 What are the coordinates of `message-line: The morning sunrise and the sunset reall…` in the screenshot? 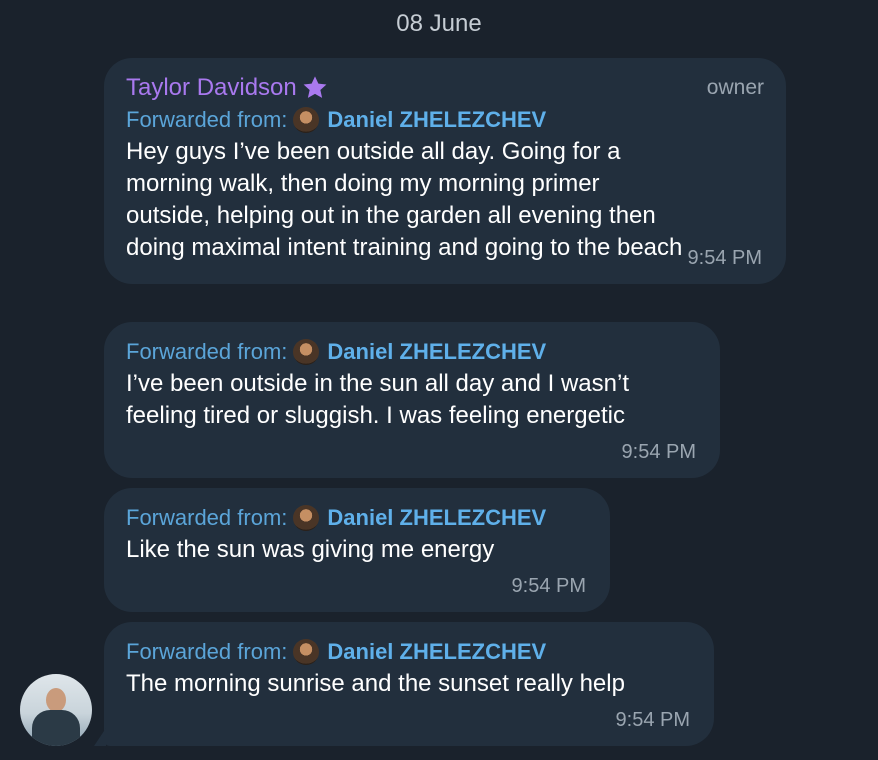 It's located at (375, 683).